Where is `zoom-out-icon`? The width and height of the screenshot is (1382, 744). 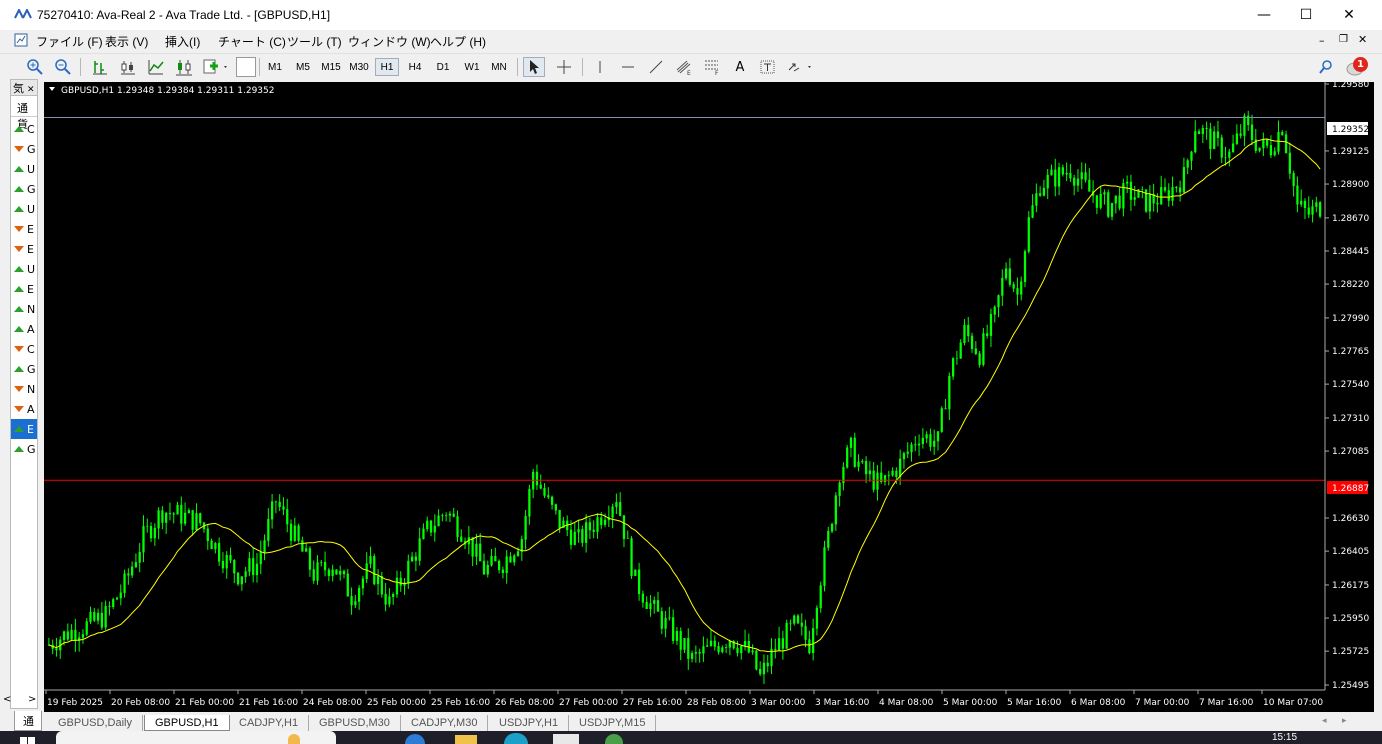
zoom-out-icon is located at coordinates (63, 67).